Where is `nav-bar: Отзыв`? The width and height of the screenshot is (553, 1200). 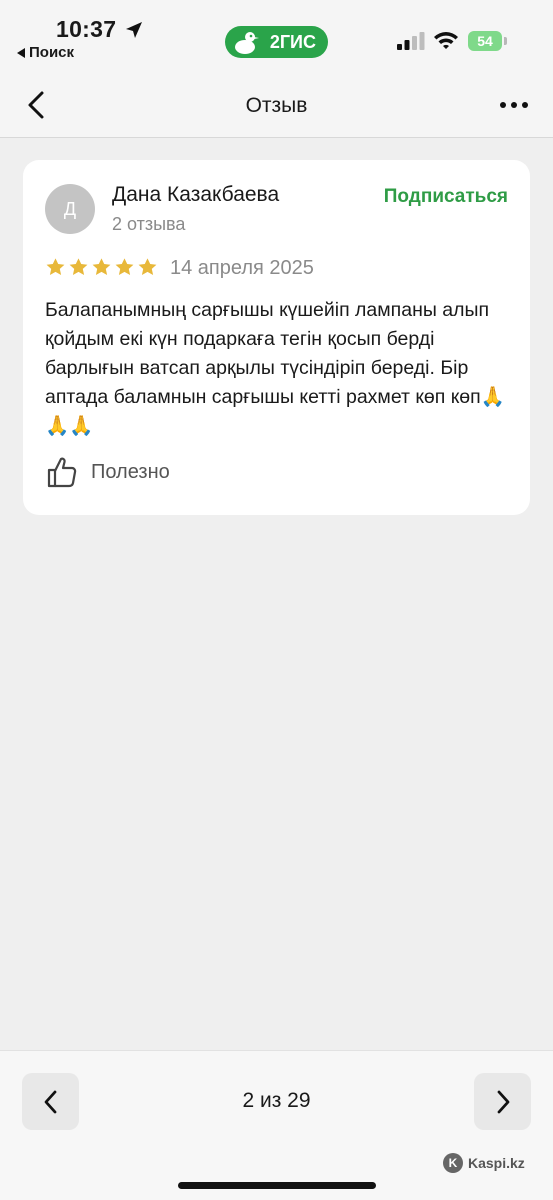 nav-bar: Отзыв is located at coordinates (276, 104).